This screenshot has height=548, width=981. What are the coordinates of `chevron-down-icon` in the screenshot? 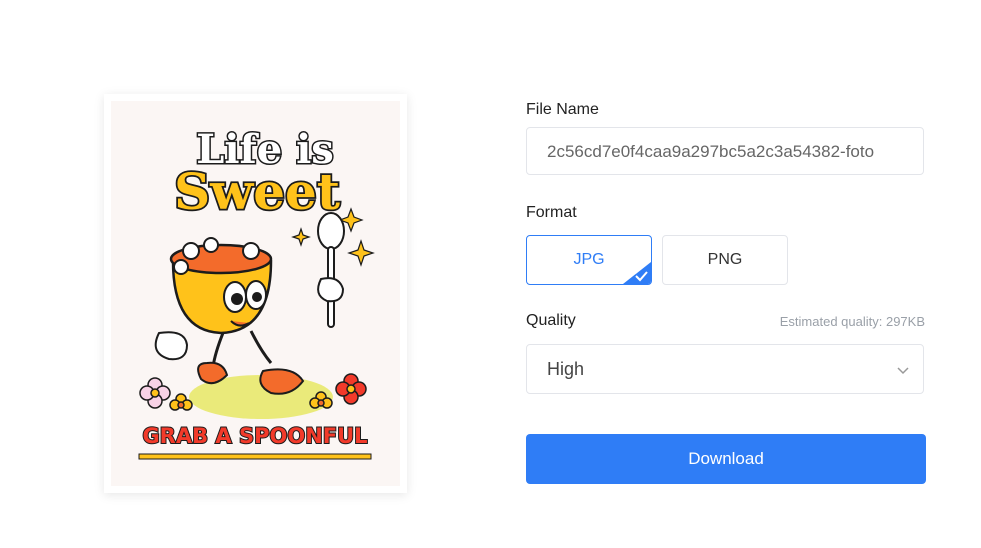 It's located at (903, 371).